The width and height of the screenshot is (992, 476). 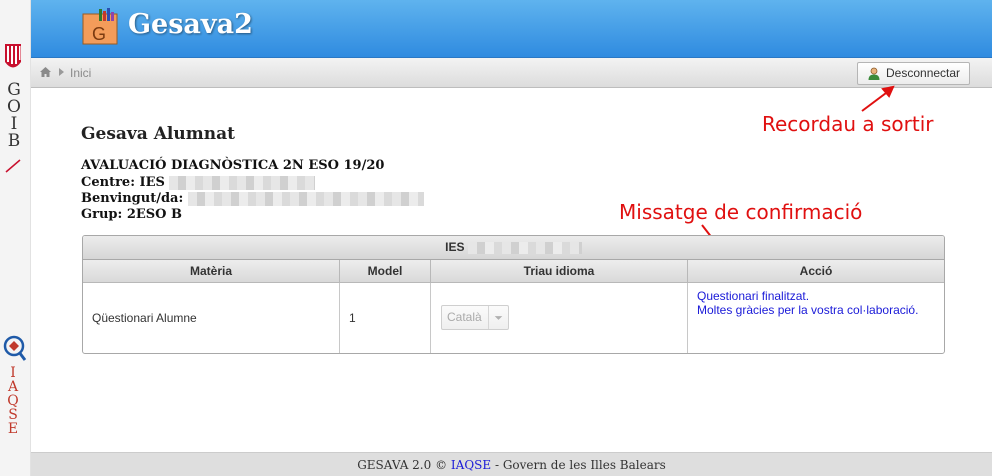 What do you see at coordinates (190, 24) in the screenshot?
I see `app-title: Gesava2` at bounding box center [190, 24].